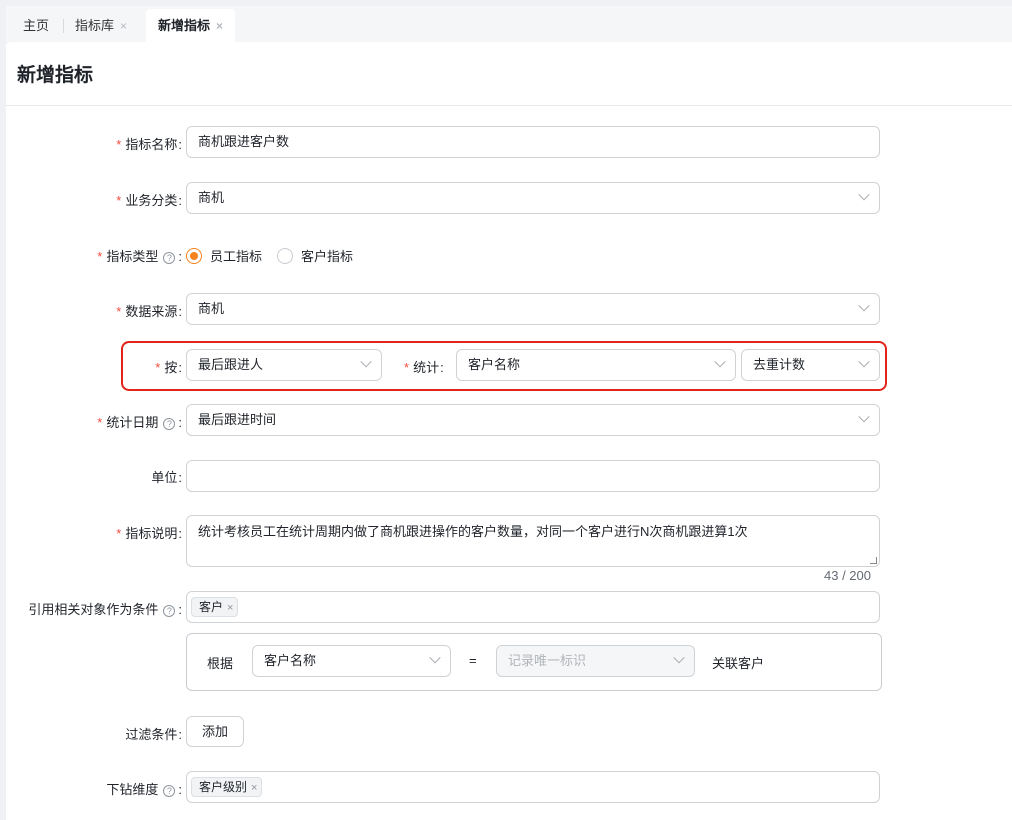 The image size is (1012, 820). What do you see at coordinates (227, 787) in the screenshot?
I see `tag-customer-level: 客户级别 ×` at bounding box center [227, 787].